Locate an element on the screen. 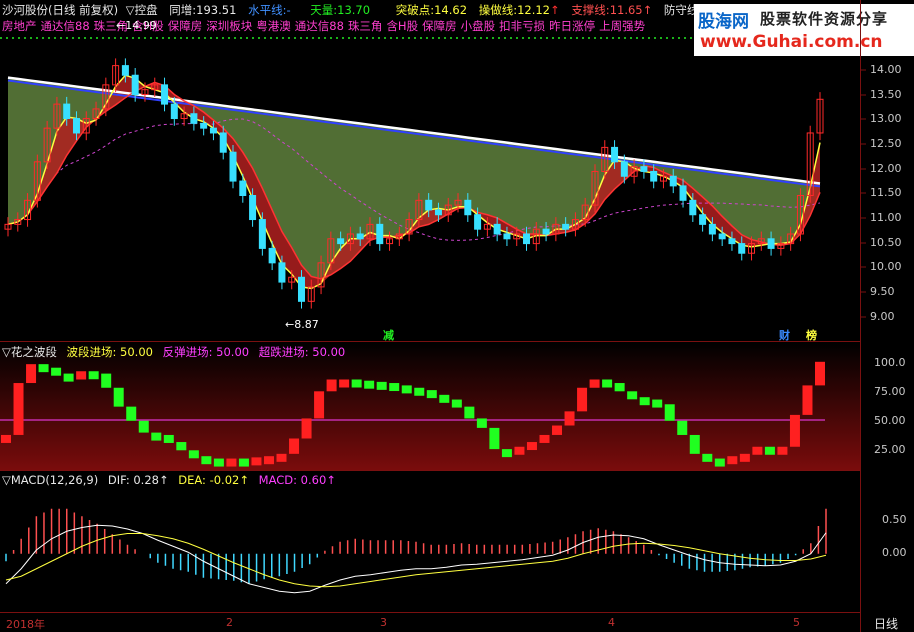 The height and width of the screenshot is (632, 914). low-price: 8.87 is located at coordinates (306, 324).